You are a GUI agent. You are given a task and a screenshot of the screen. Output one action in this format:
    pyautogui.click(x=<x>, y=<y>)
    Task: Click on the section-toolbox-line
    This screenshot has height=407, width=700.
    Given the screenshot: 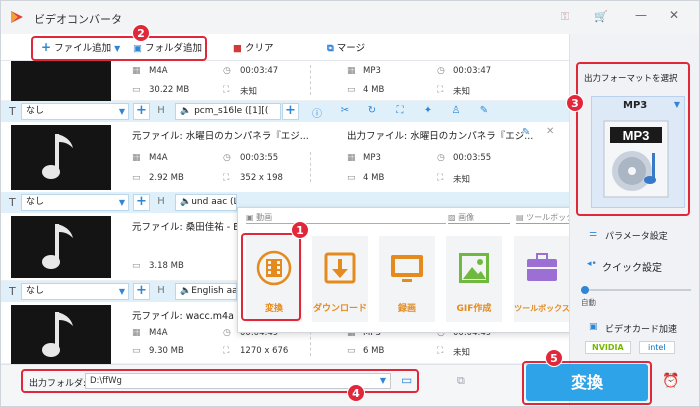 What is the action you would take?
    pyautogui.click(x=543, y=223)
    